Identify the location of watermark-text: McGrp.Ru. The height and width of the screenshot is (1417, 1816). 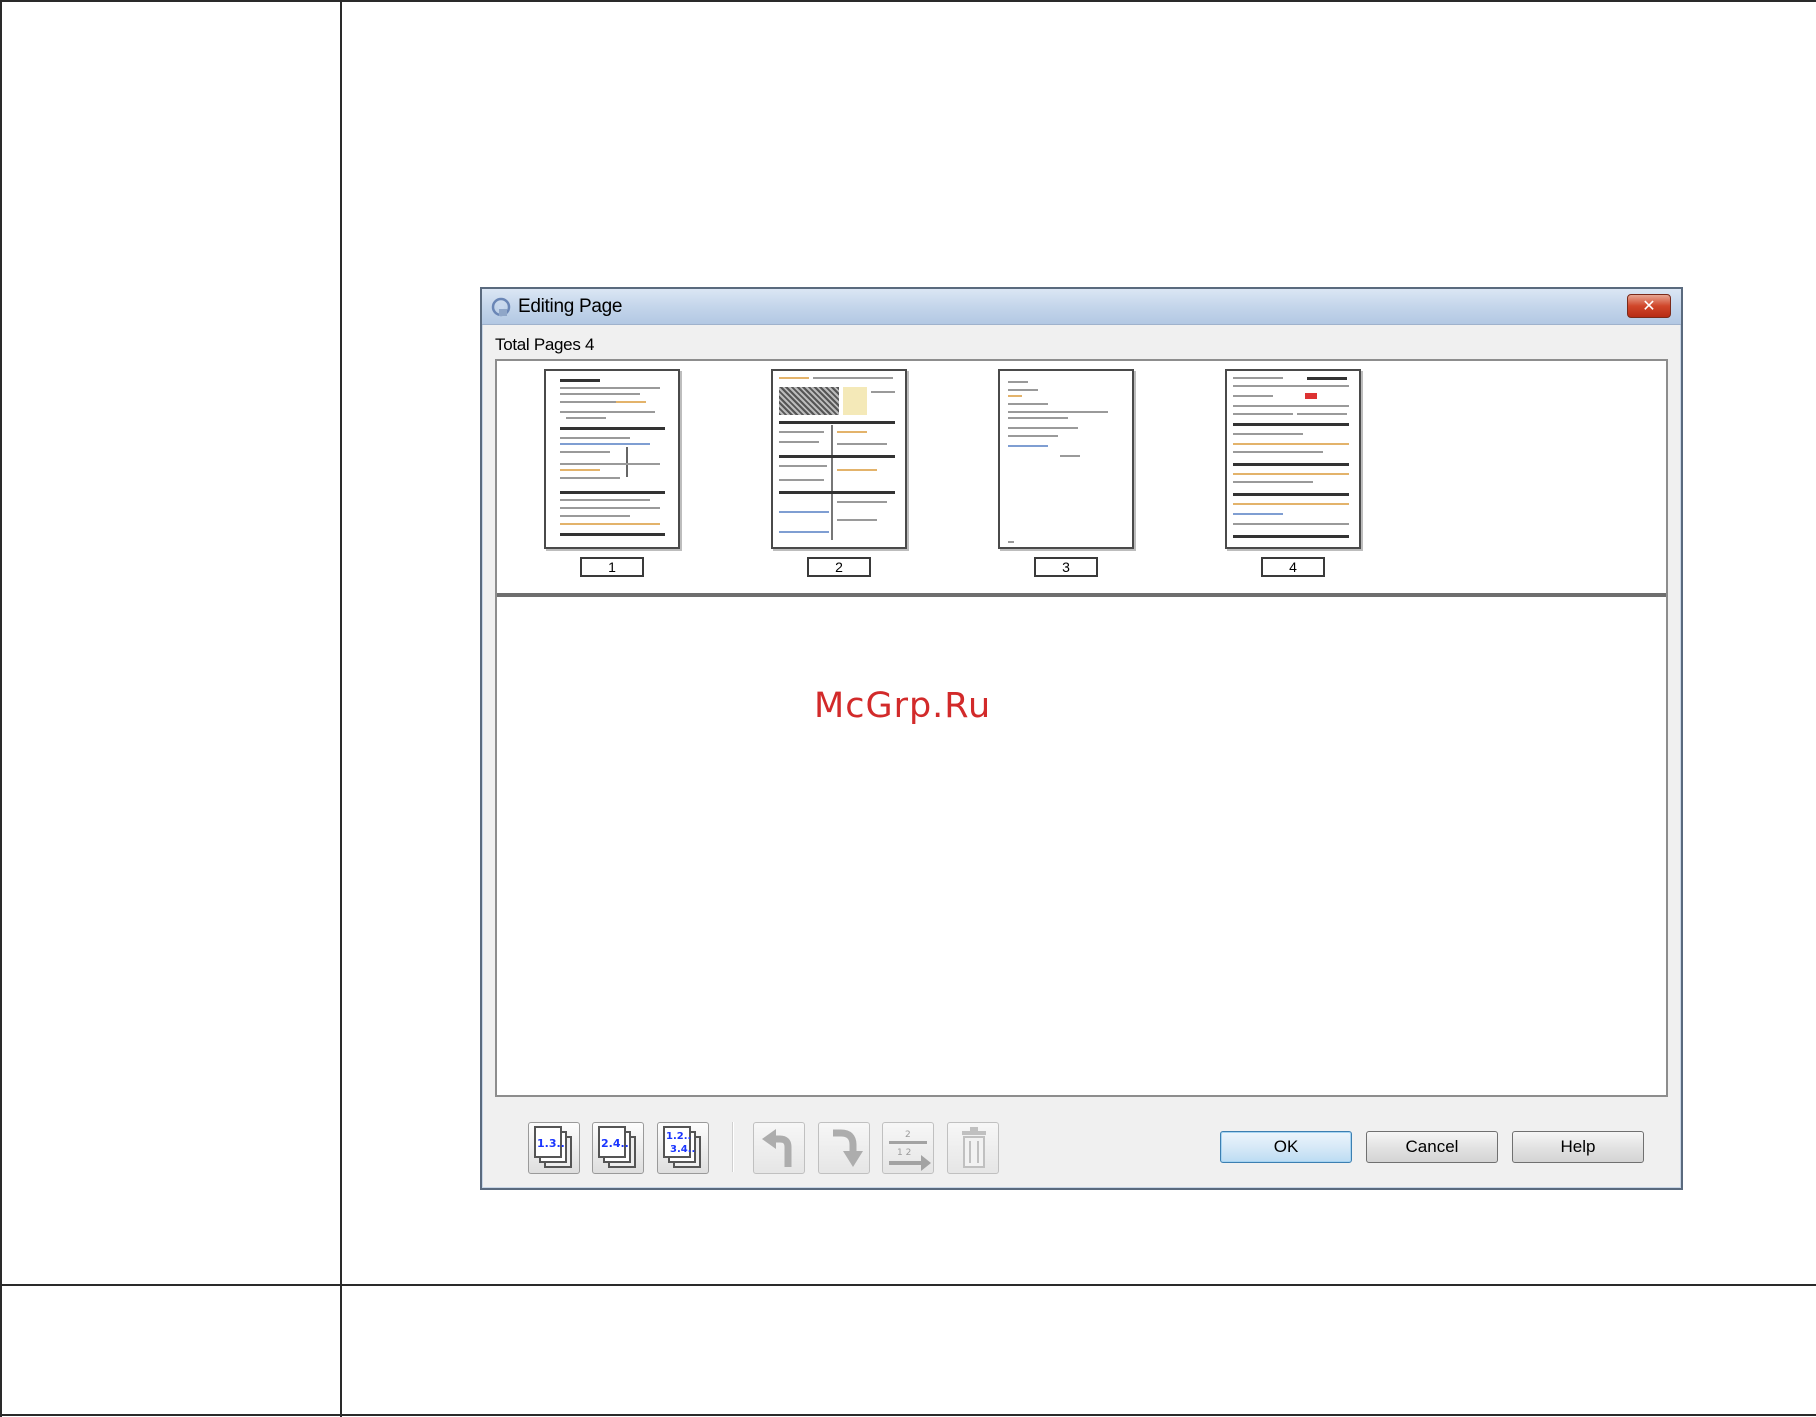
(903, 706).